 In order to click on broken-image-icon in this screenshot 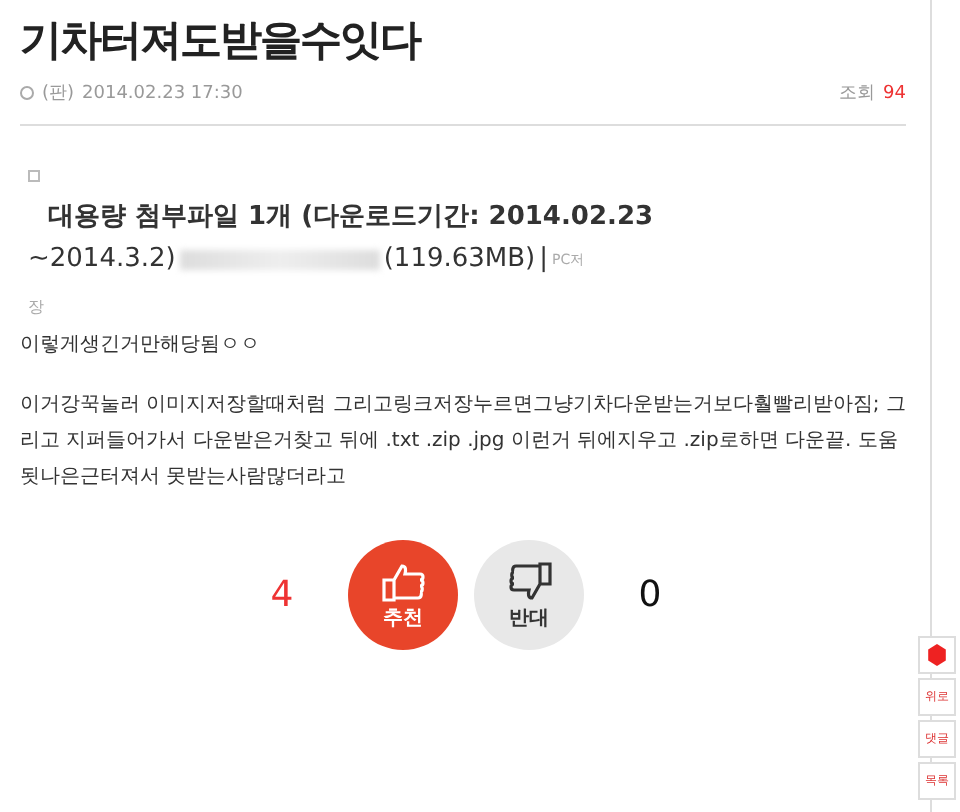, I will do `click(34, 176)`.